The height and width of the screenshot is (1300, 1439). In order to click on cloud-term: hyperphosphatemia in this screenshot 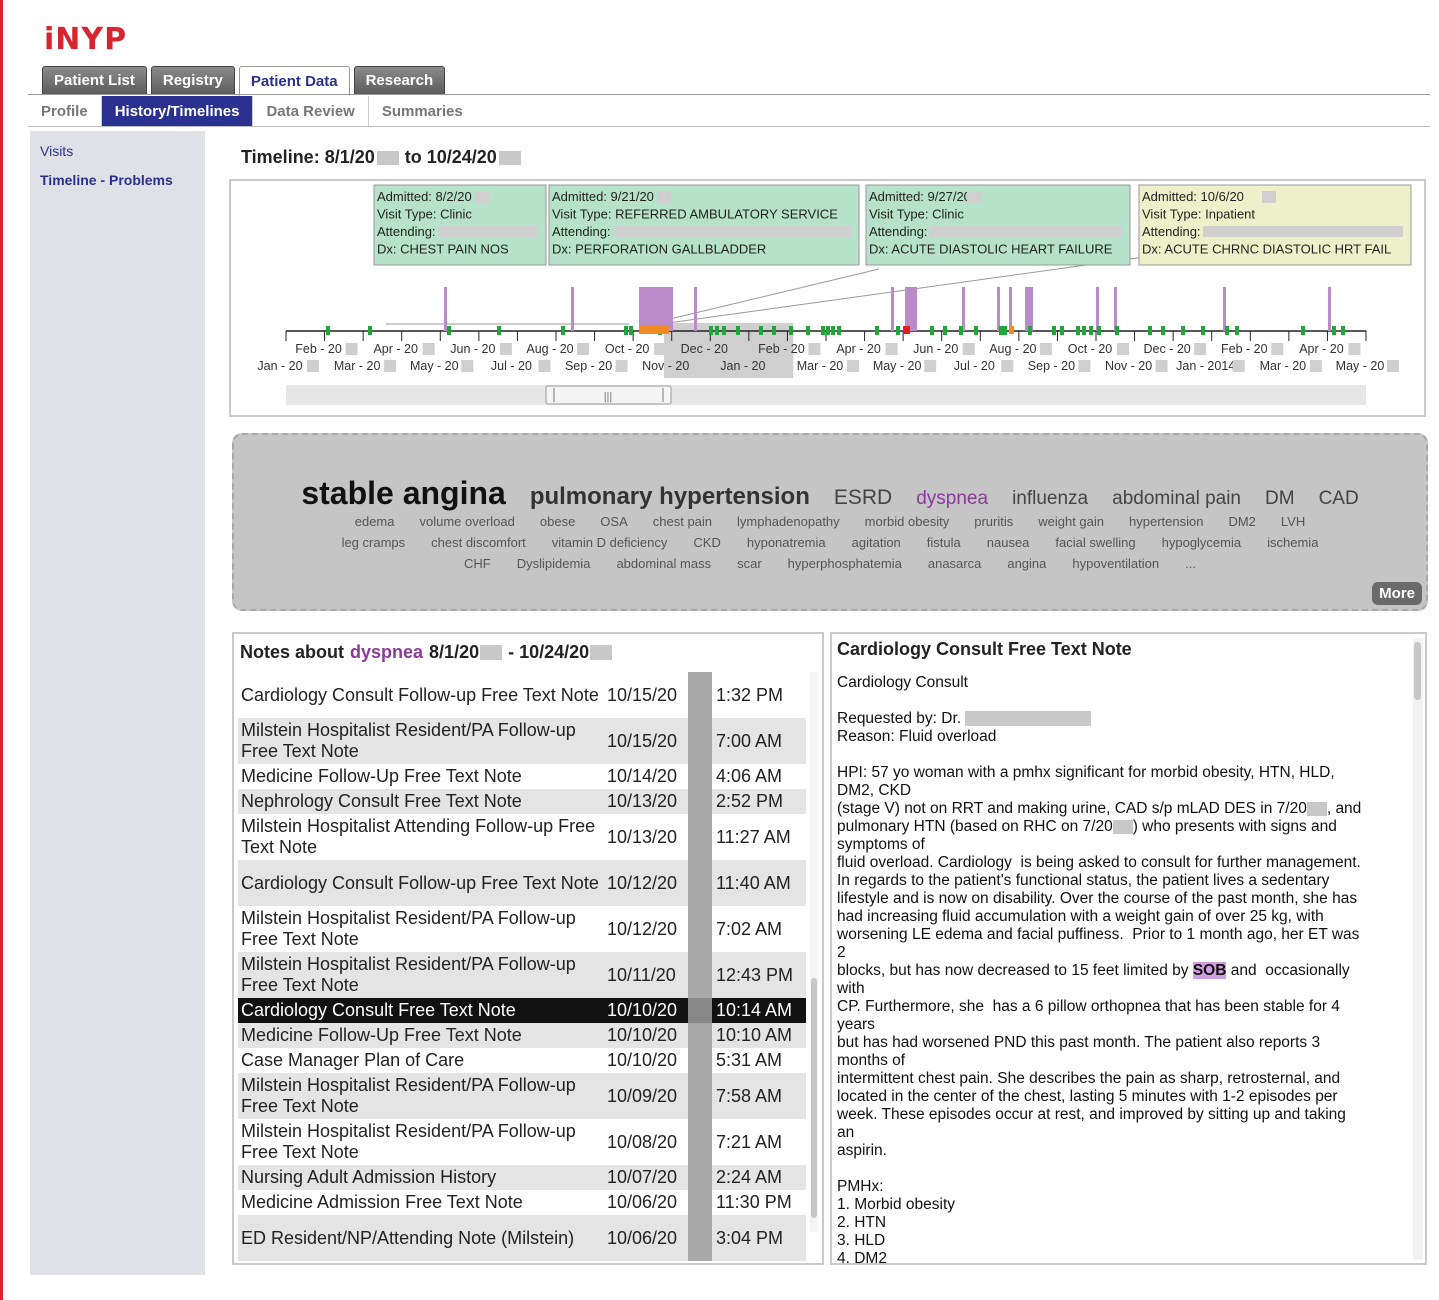, I will do `click(845, 563)`.